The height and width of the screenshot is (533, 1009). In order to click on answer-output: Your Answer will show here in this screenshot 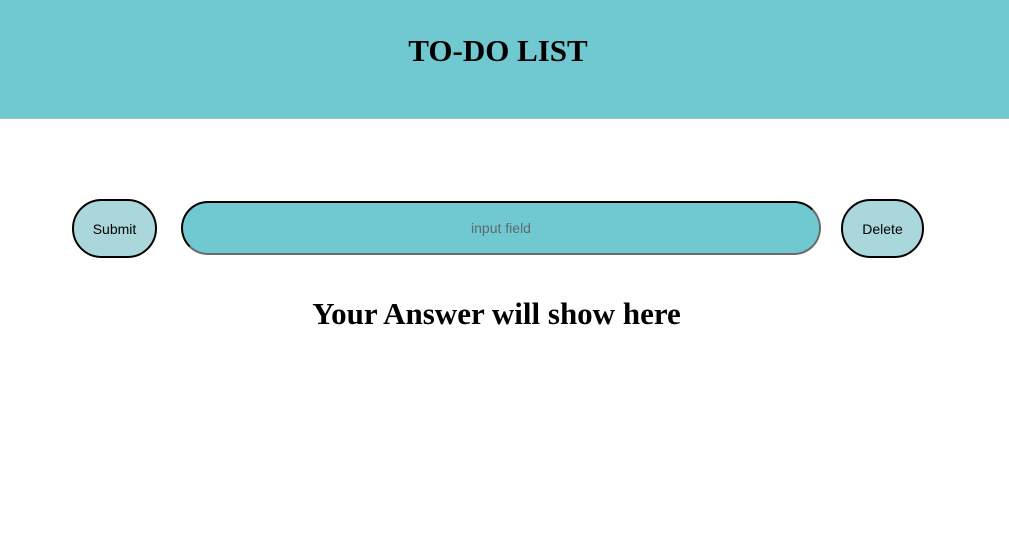, I will do `click(496, 313)`.